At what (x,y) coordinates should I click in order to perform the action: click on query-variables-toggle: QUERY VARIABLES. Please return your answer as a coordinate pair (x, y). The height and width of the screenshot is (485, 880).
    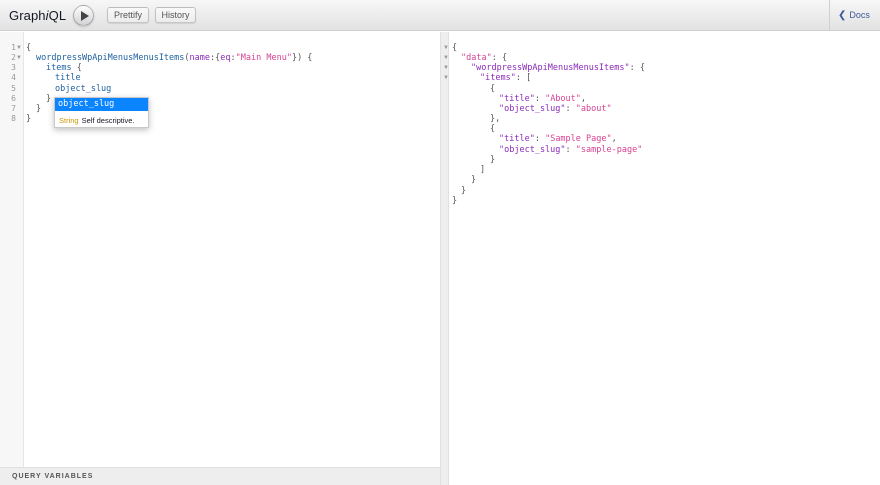
    Looking at the image, I should click on (220, 476).